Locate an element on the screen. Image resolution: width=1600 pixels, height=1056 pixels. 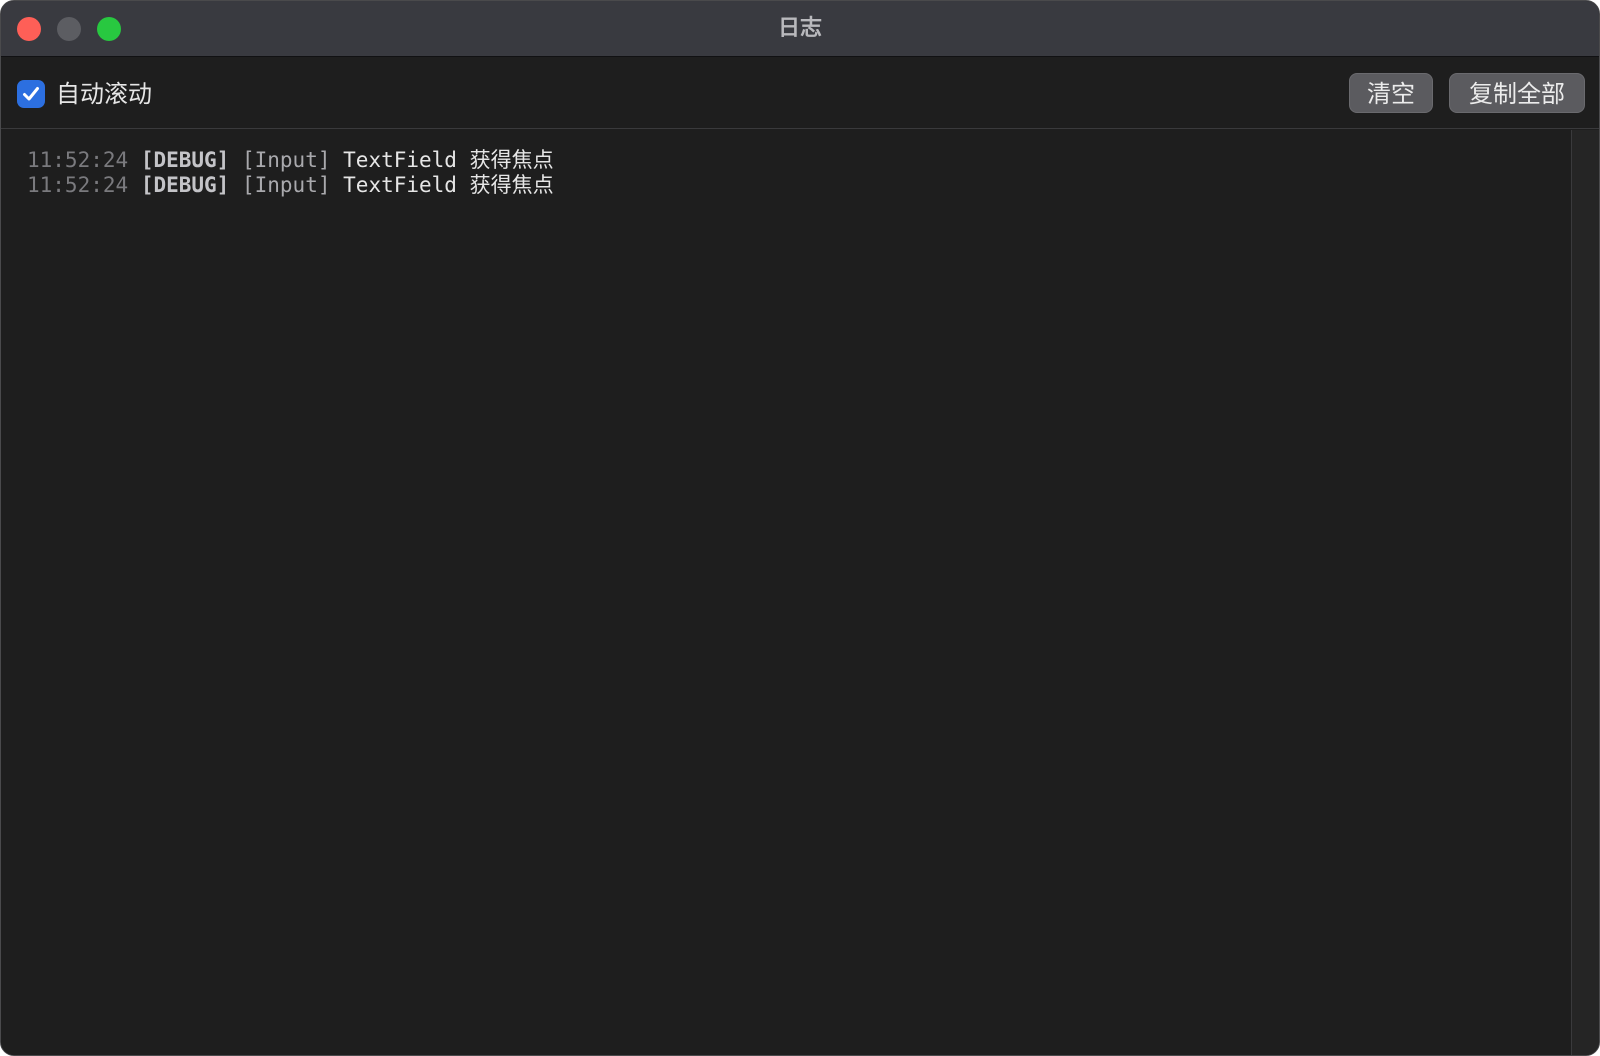
auto-scroll-checkbox is located at coordinates (31, 94).